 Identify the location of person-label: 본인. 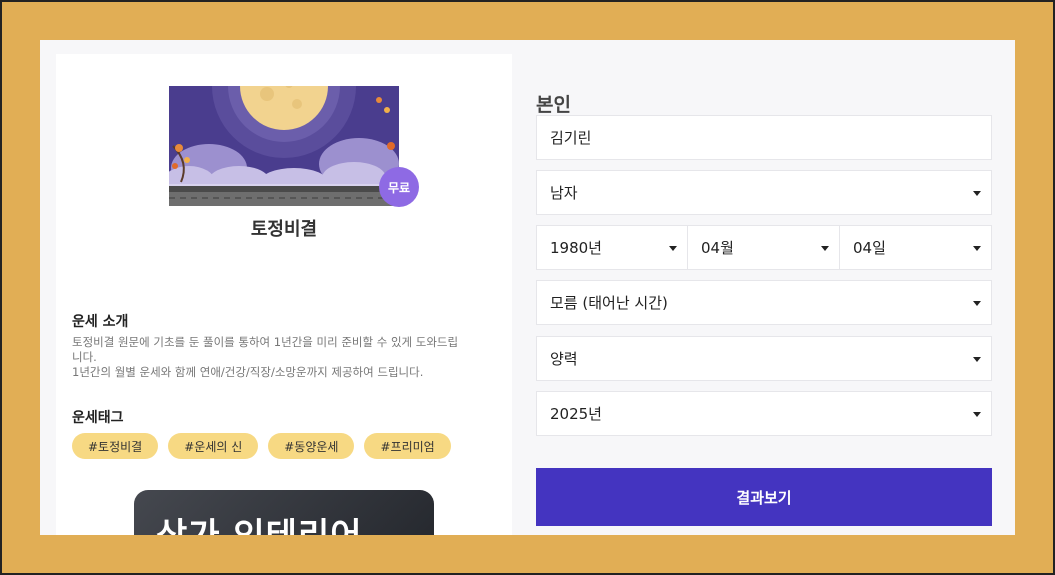
(553, 105).